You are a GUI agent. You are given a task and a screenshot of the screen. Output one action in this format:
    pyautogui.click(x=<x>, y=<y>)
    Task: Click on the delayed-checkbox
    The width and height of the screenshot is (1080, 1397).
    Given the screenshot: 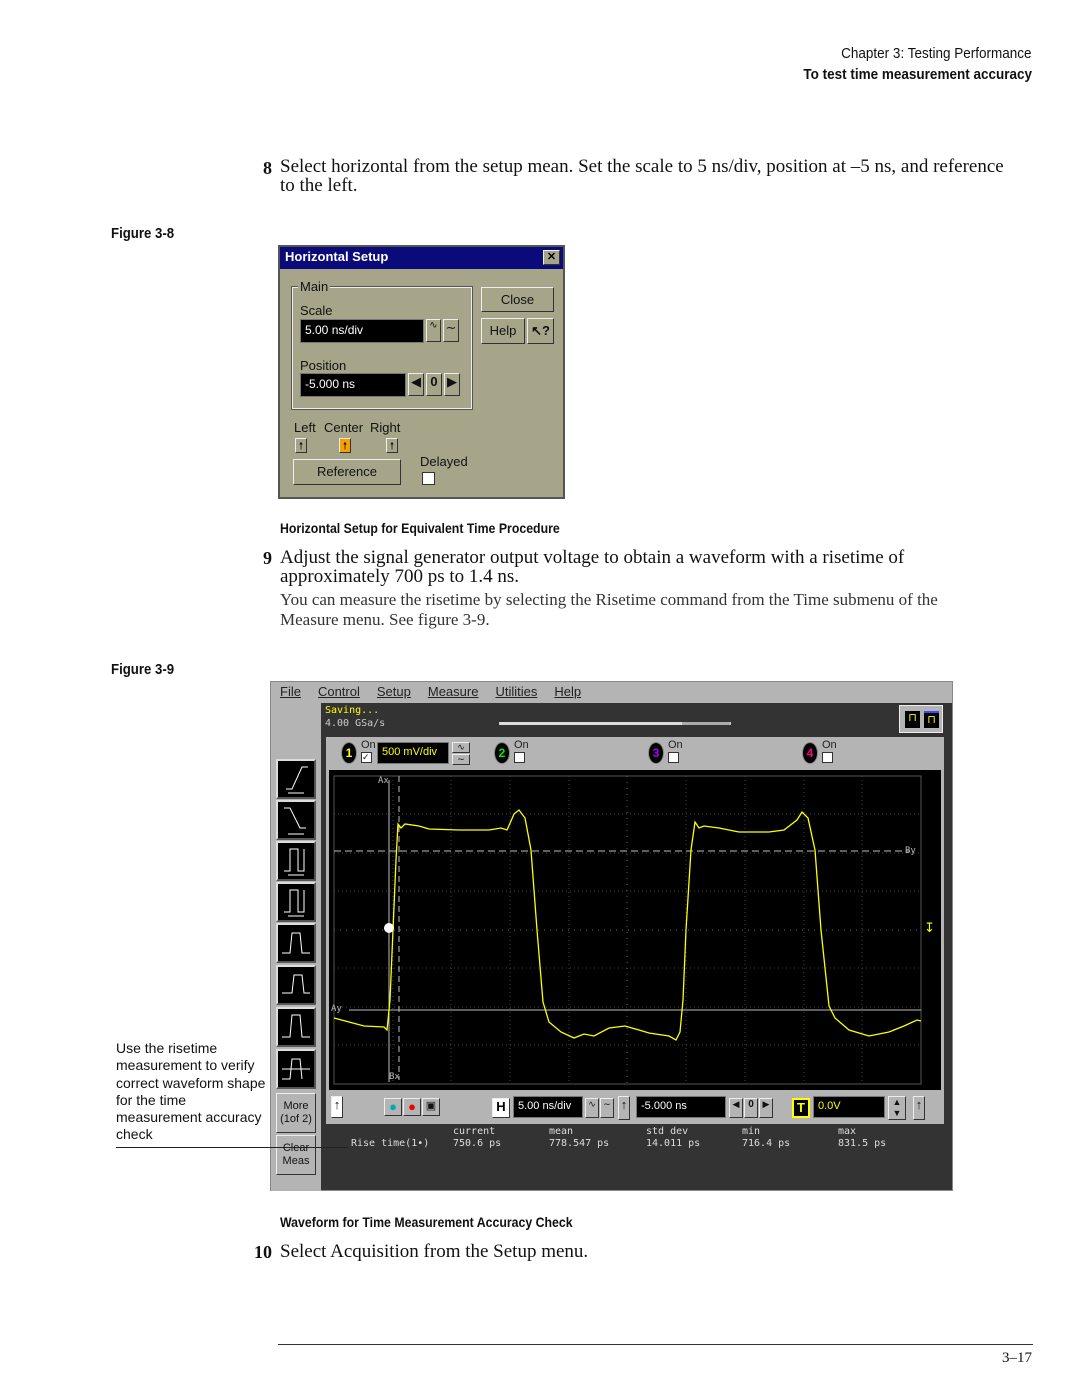 What is the action you would take?
    pyautogui.click(x=428, y=478)
    